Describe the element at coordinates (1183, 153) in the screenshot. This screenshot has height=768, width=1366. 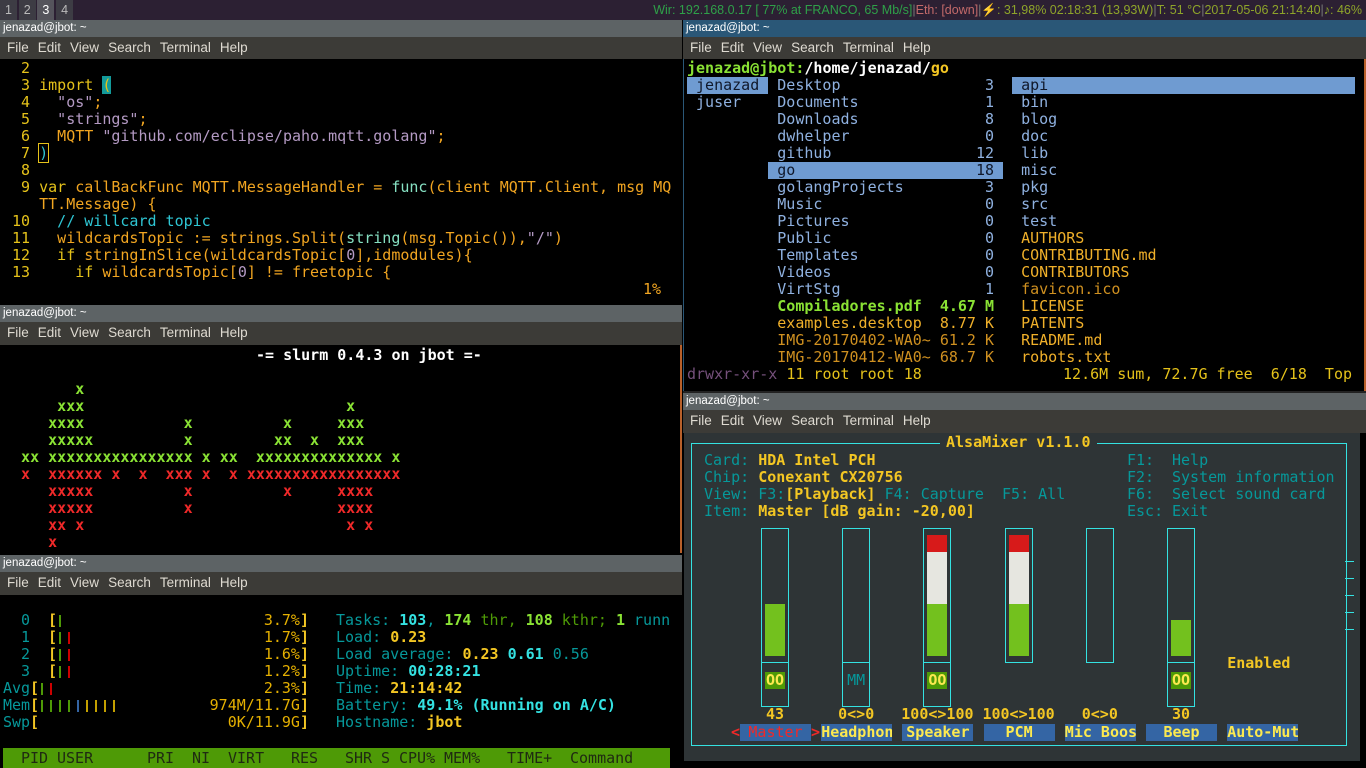
I see `preview-item: lib` at that location.